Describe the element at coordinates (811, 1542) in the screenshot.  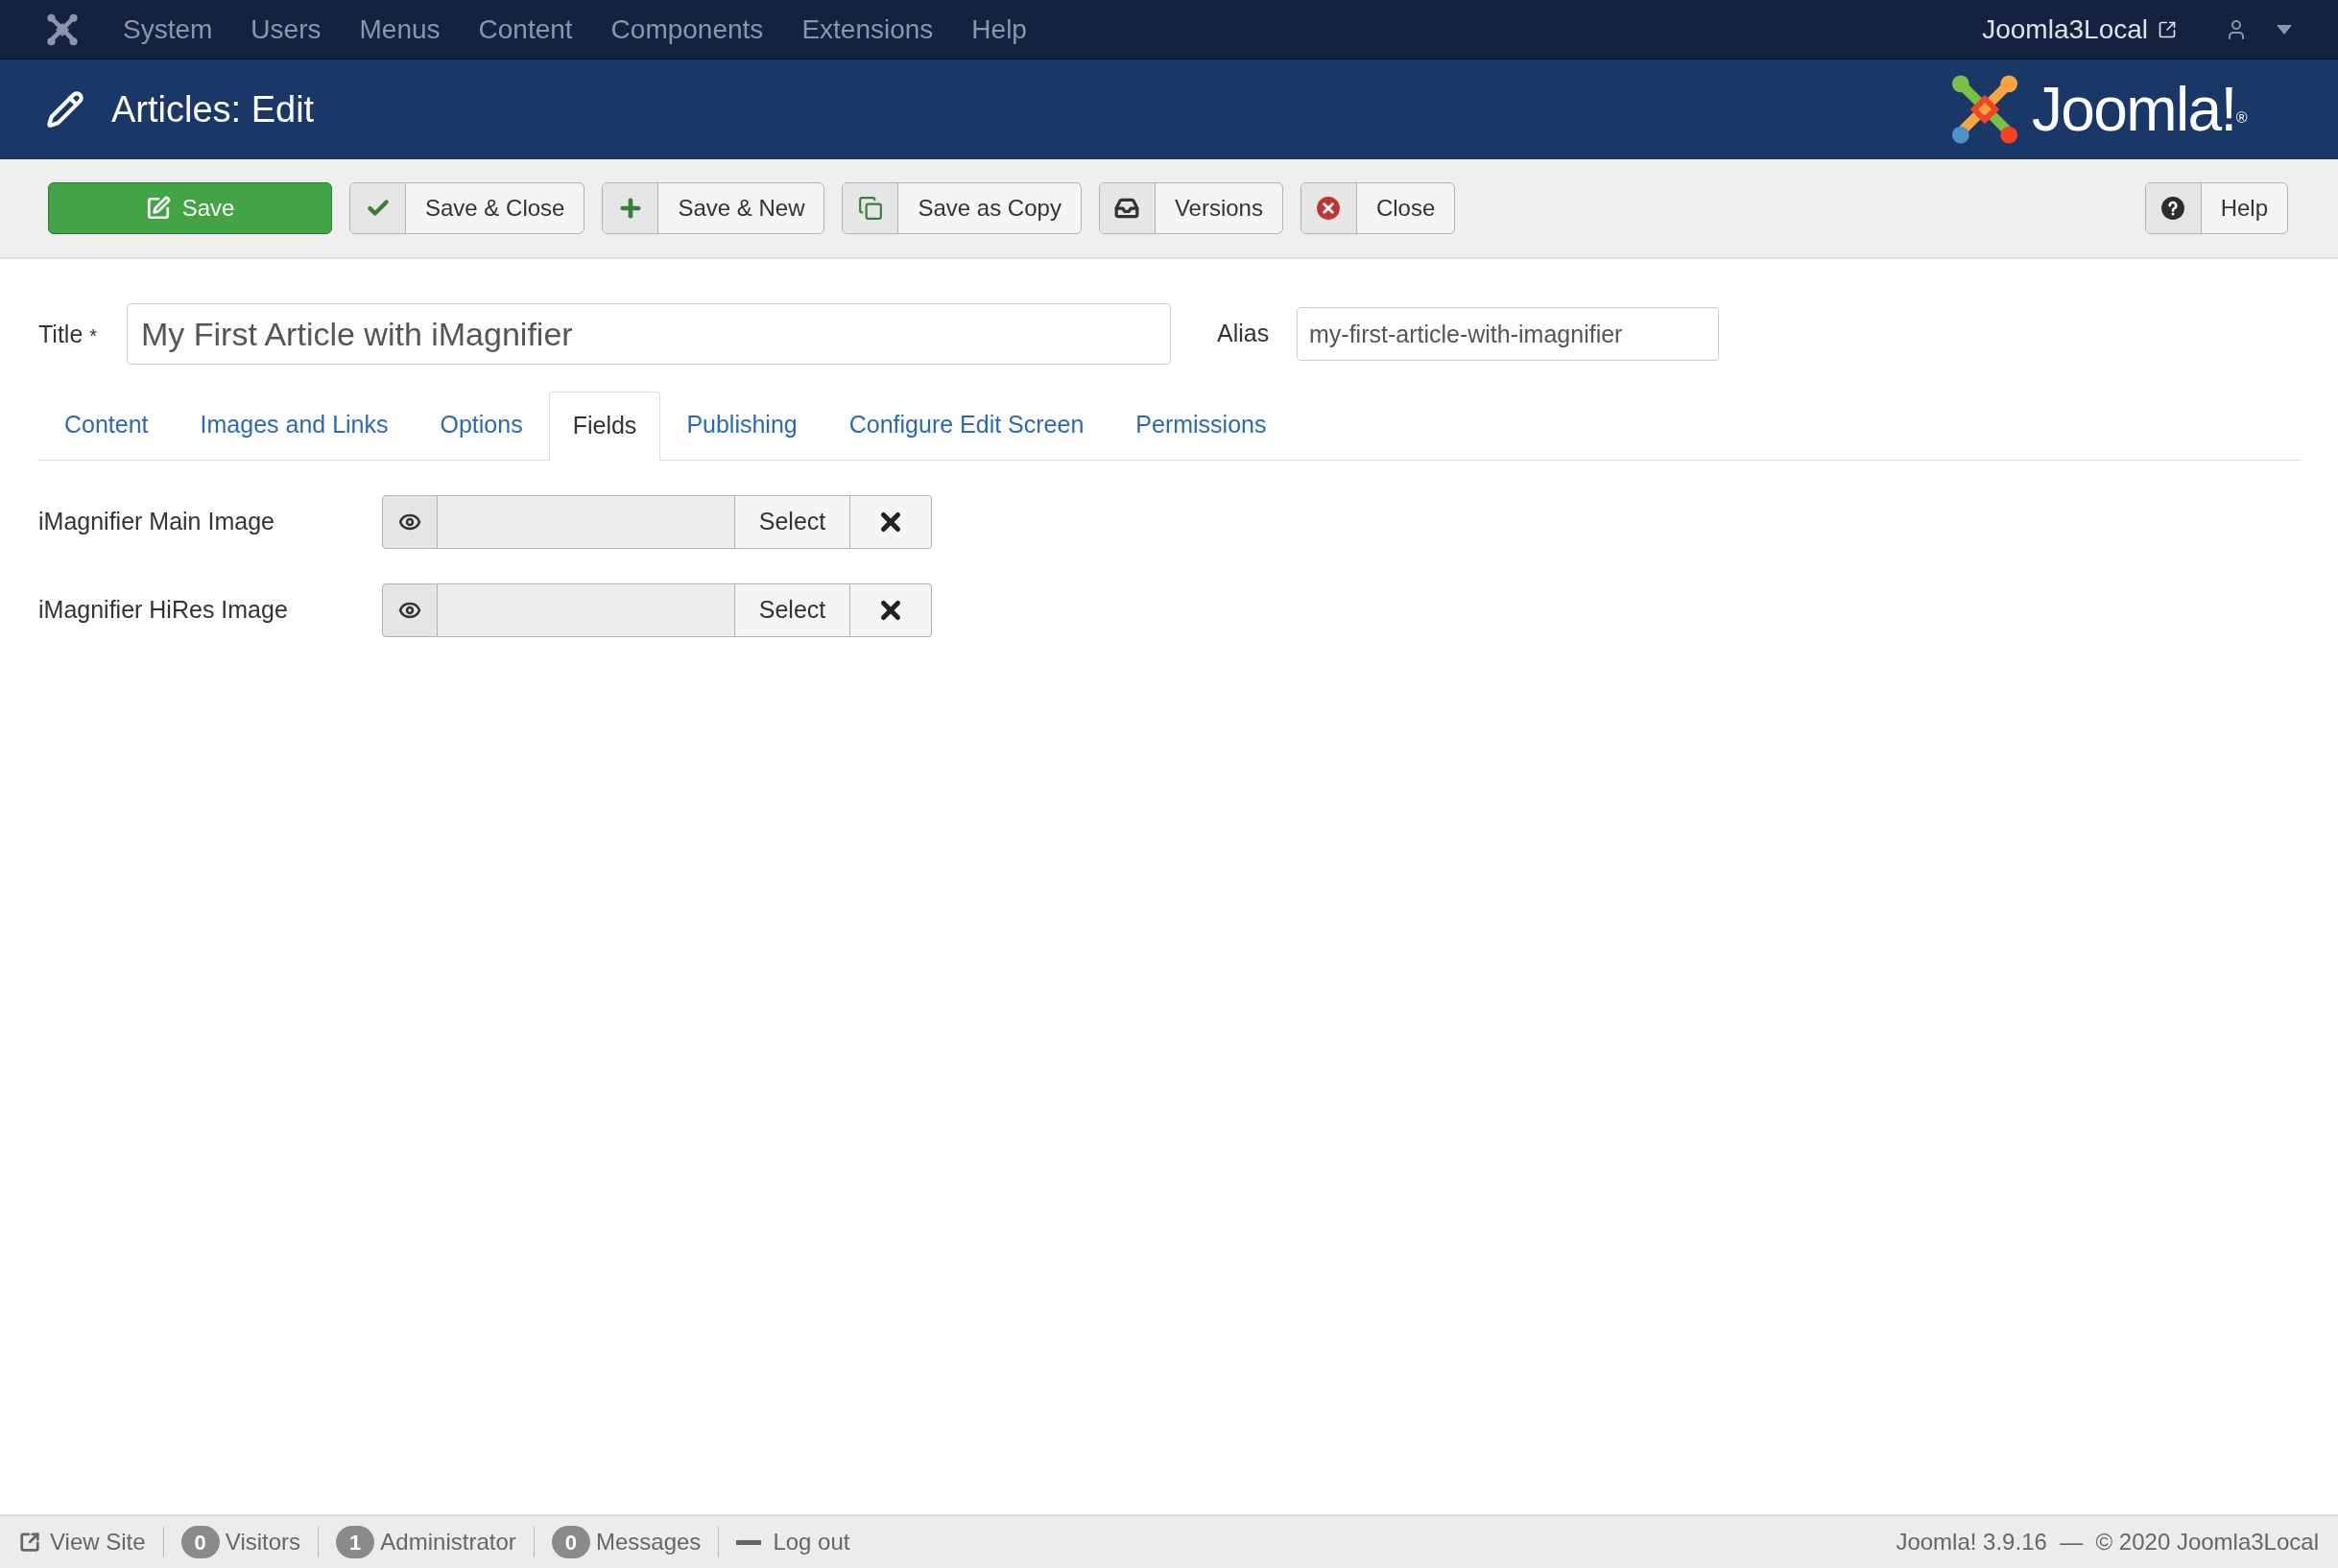
I see `link-label: Log out` at that location.